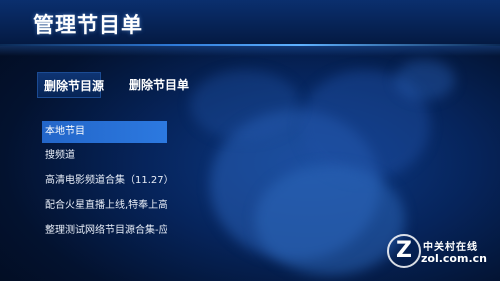 This screenshot has height=281, width=500. What do you see at coordinates (106, 206) in the screenshot?
I see `list-item: 配合火星直播上线,特奉上高` at bounding box center [106, 206].